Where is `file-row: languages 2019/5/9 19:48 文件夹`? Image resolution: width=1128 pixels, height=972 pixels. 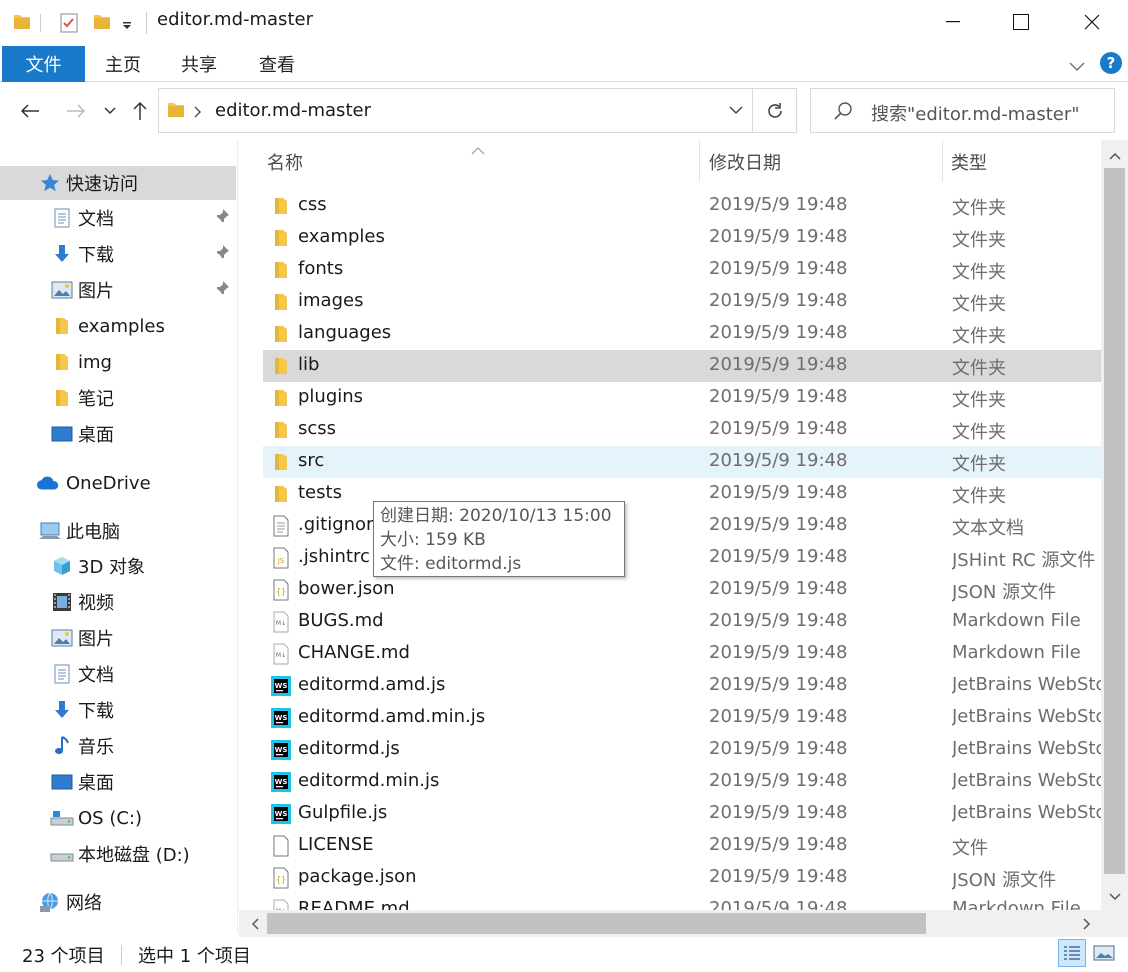
file-row: languages 2019/5/9 19:48 文件夹 is located at coordinates (682, 334).